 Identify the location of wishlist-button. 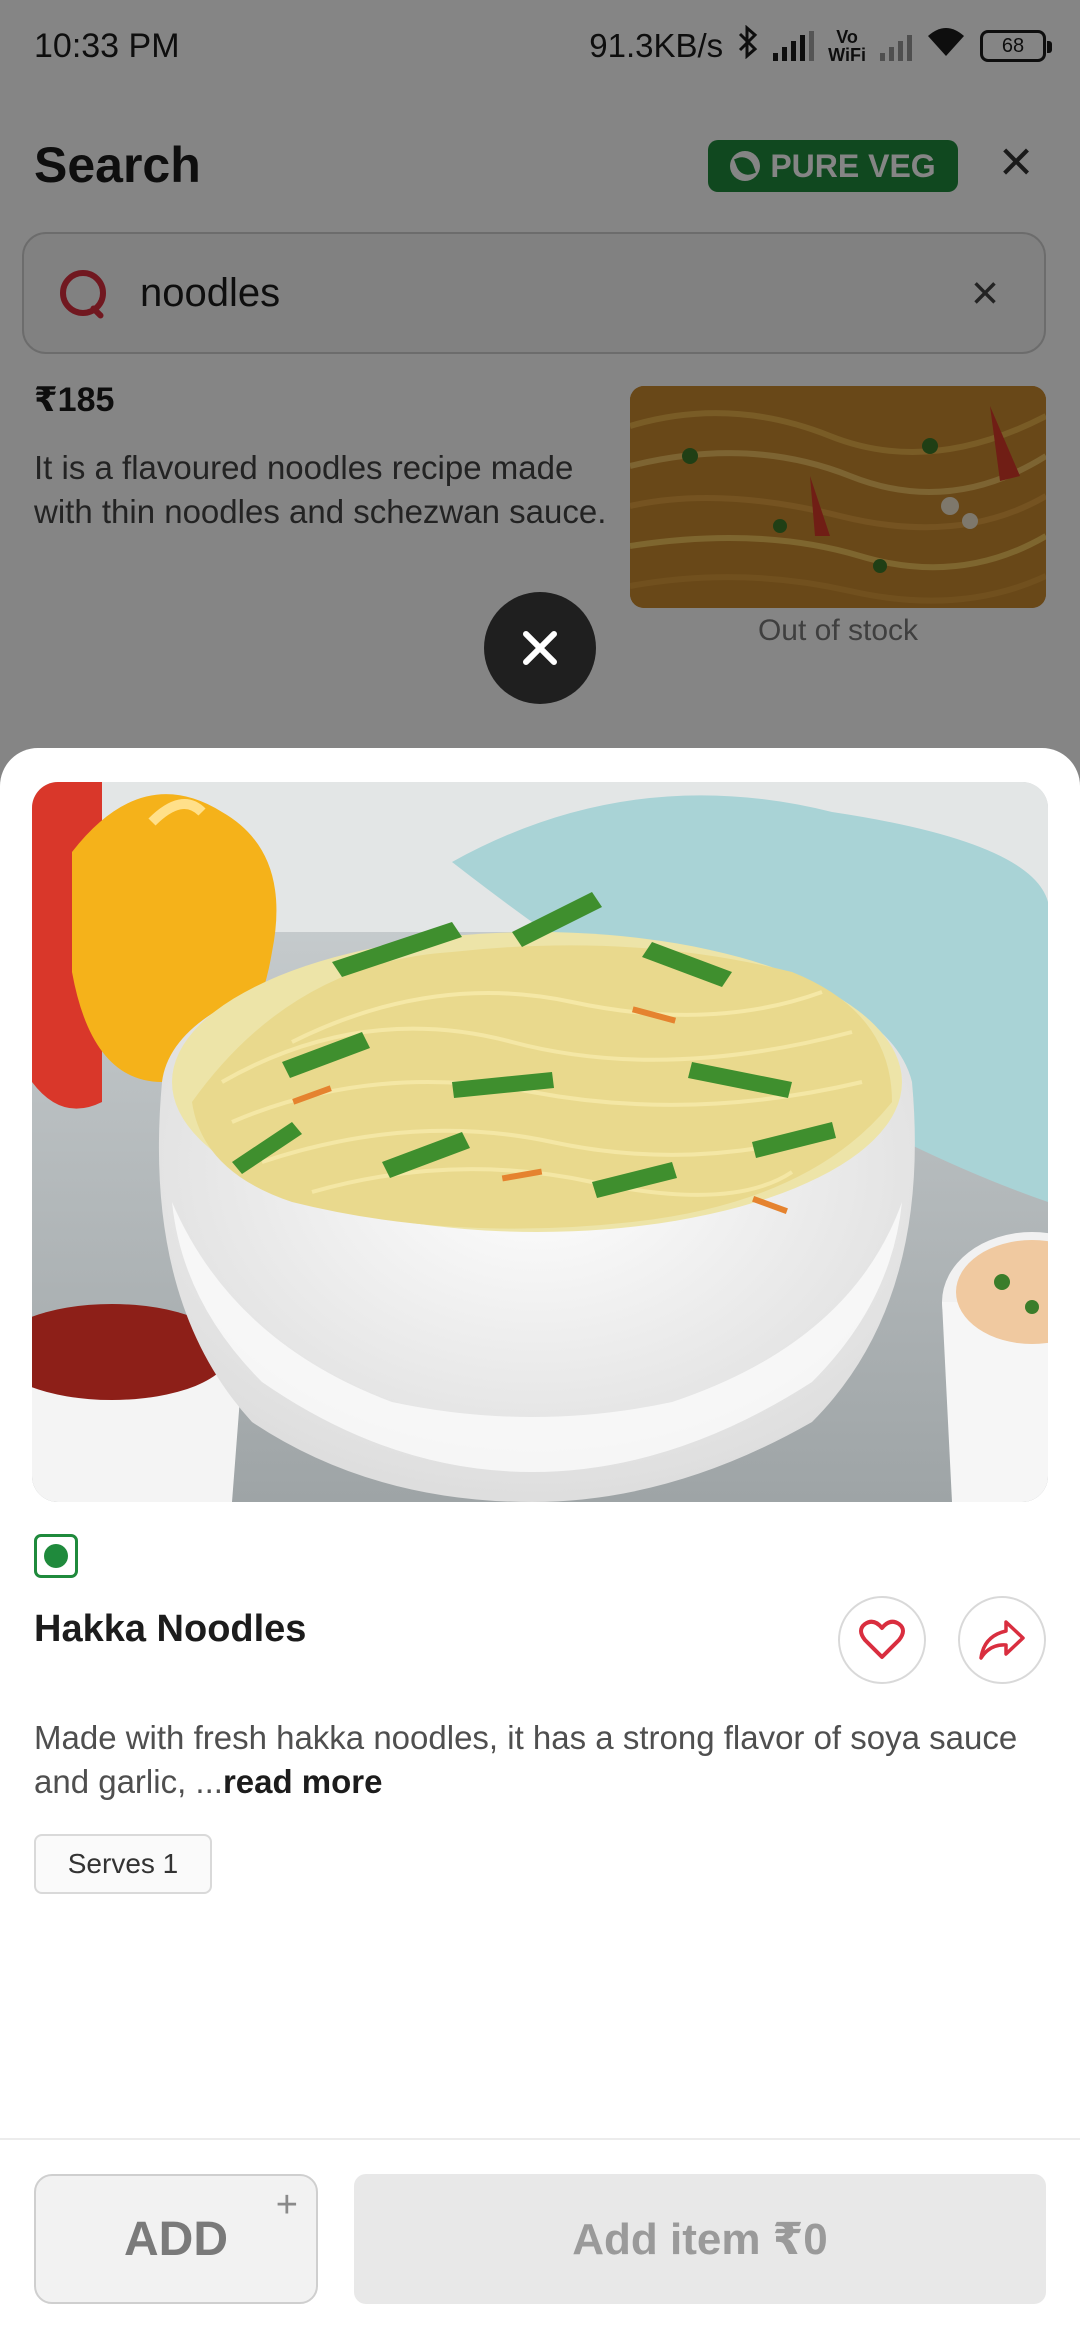
(882, 1640).